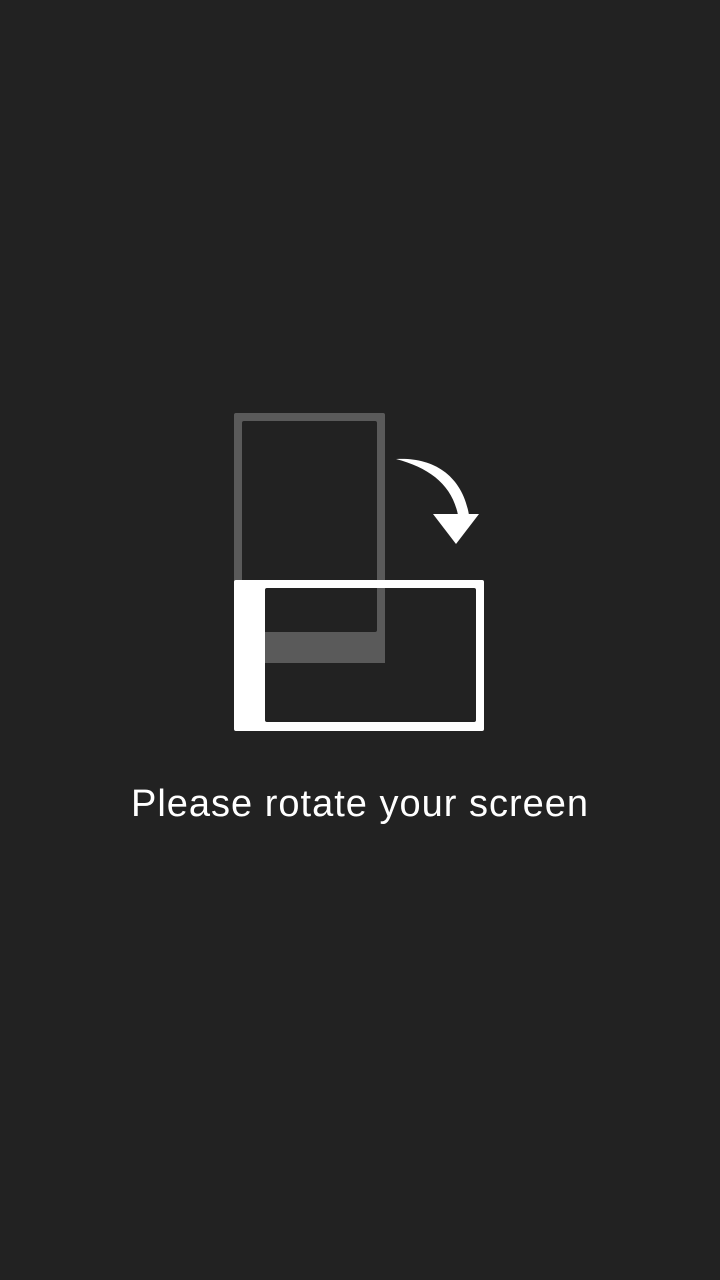 This screenshot has height=1280, width=720. I want to click on curved-arrow-icon, so click(437, 501).